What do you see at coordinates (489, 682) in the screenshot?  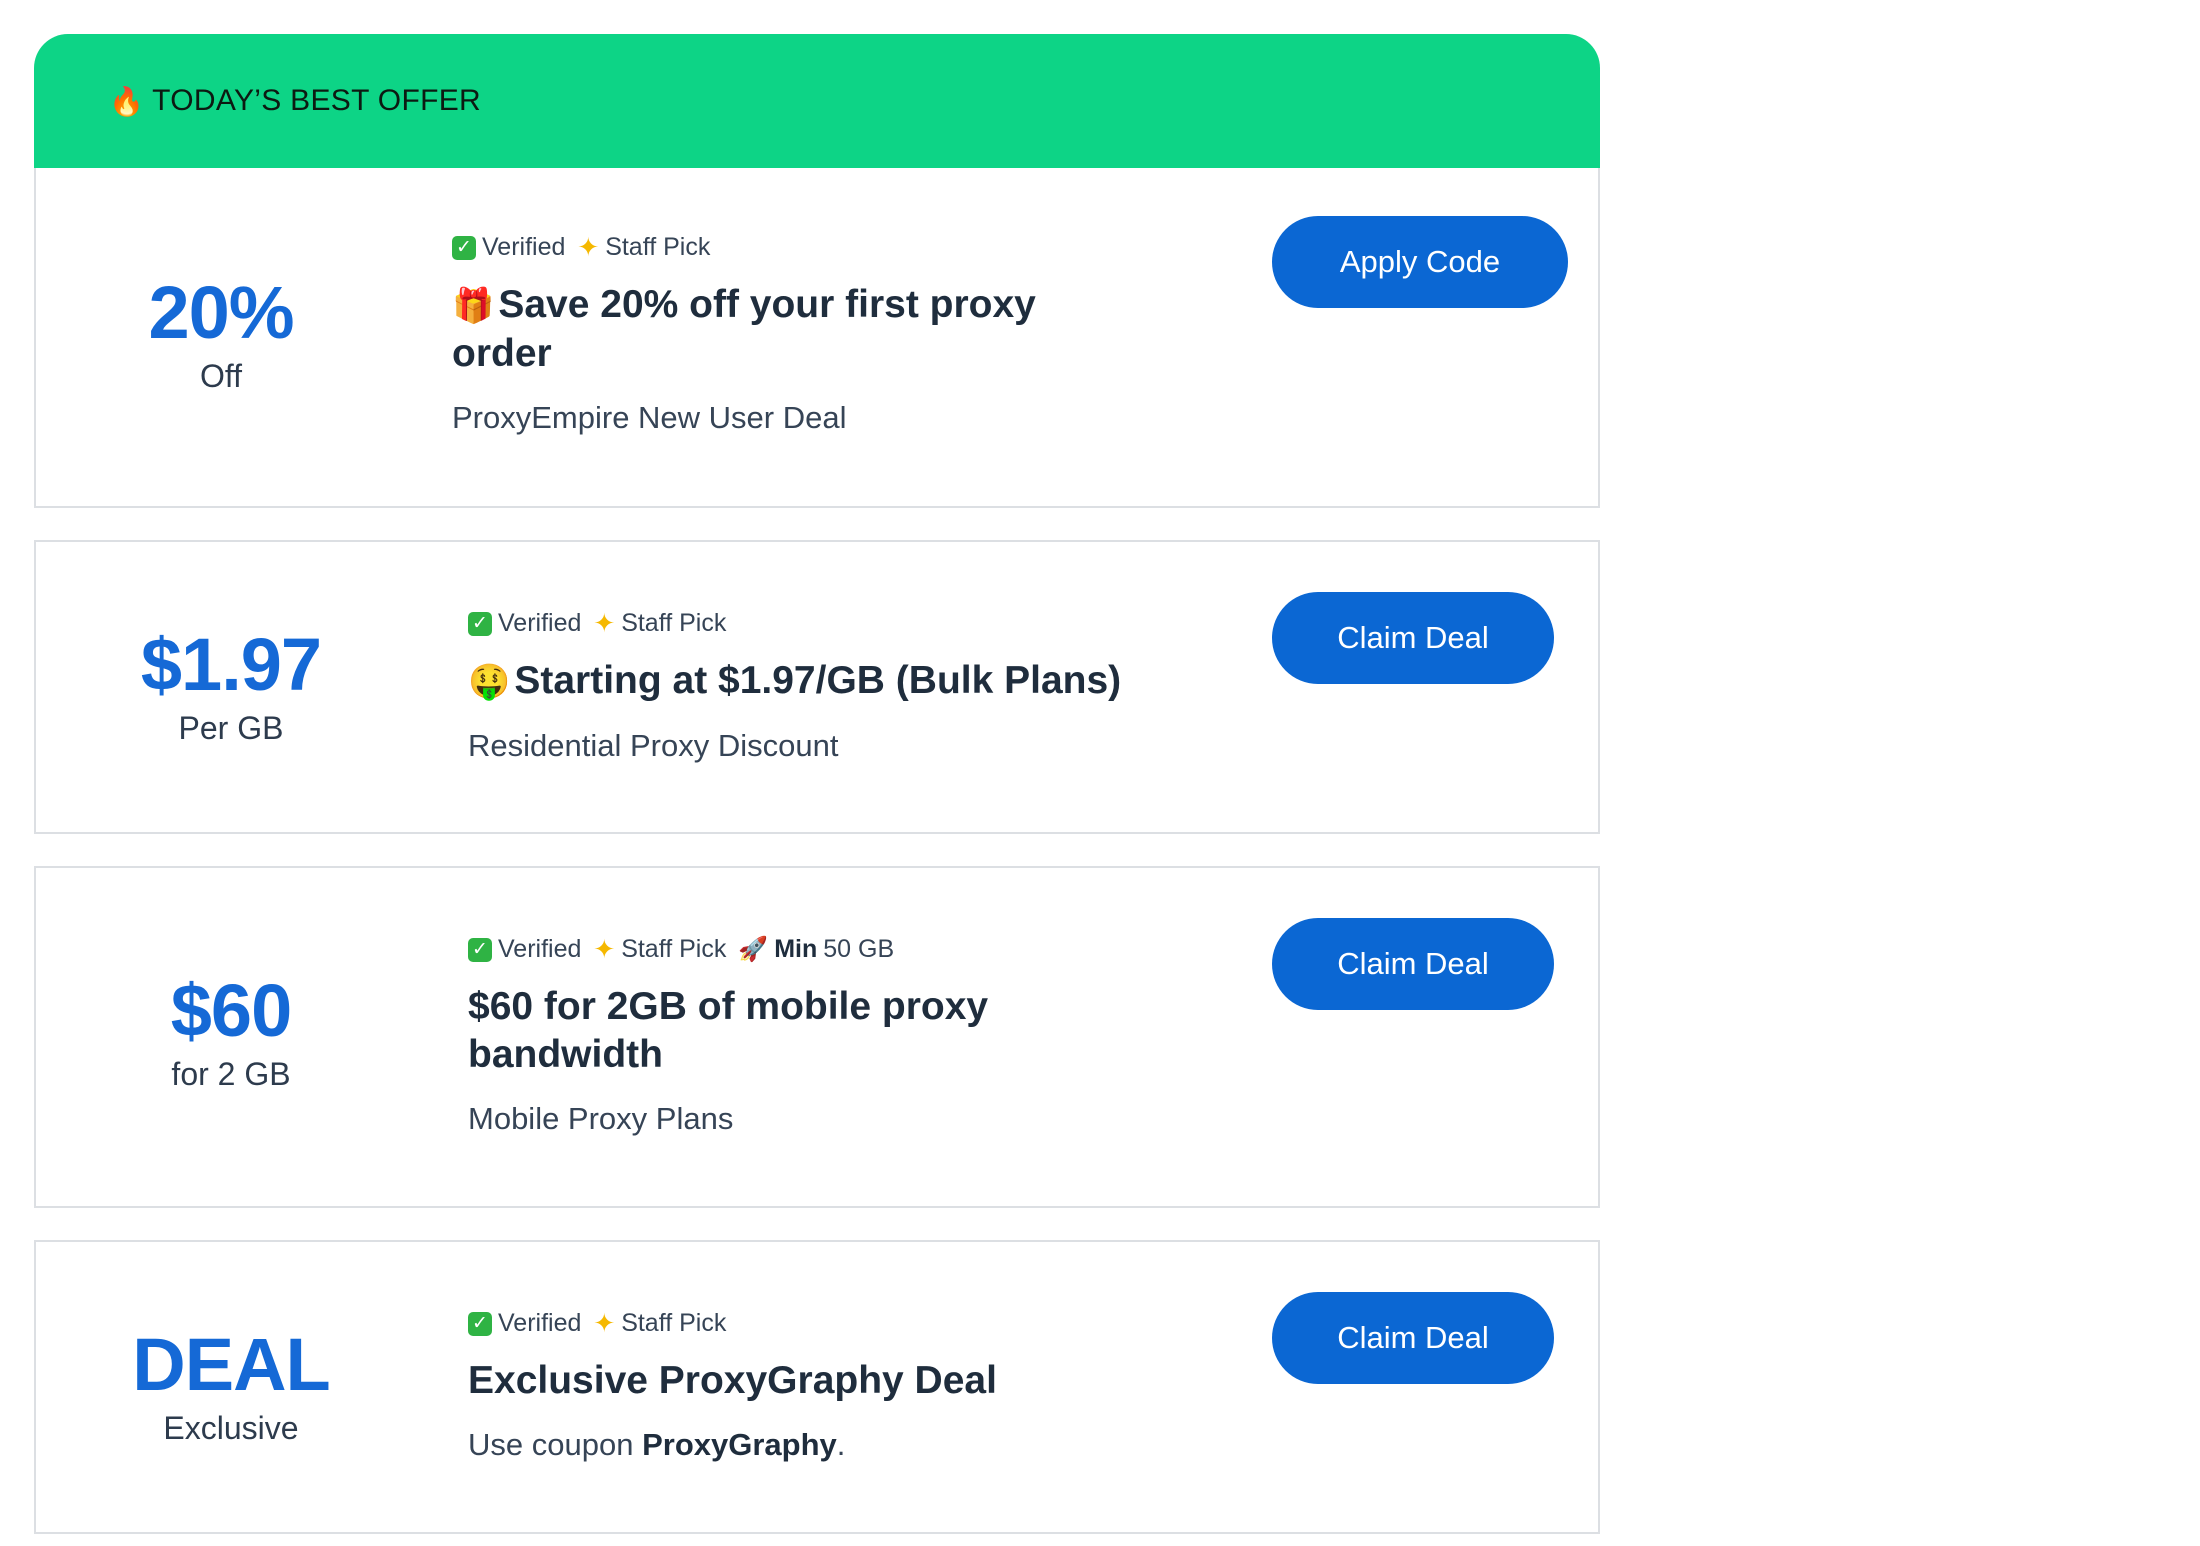 I see `money-mouth-face-icon: 🤑` at bounding box center [489, 682].